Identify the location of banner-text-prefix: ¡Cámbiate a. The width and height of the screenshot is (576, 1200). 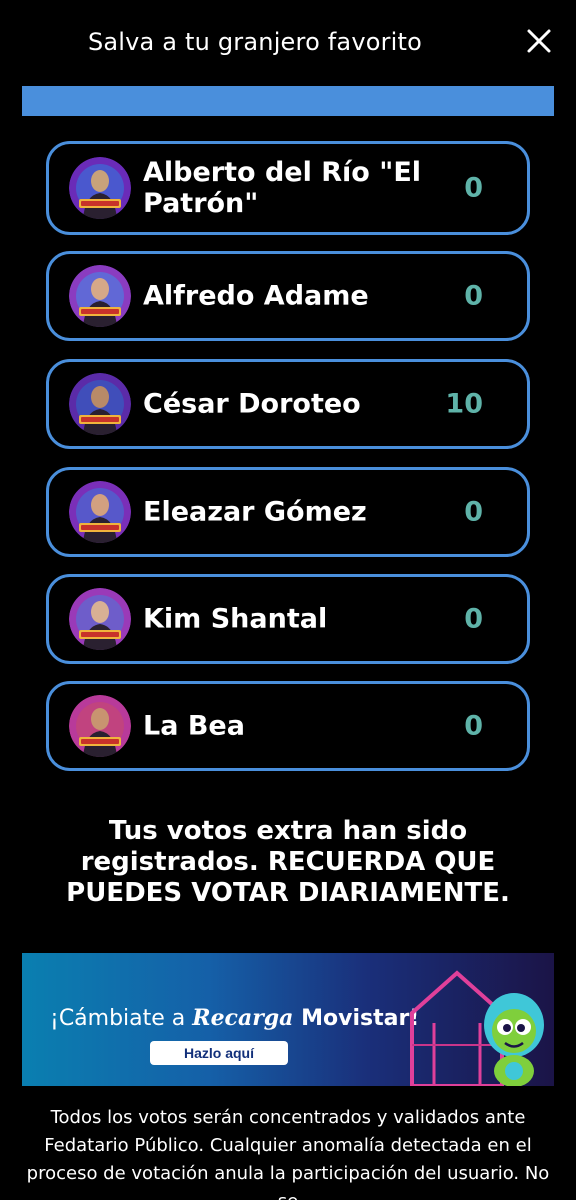
(121, 1018).